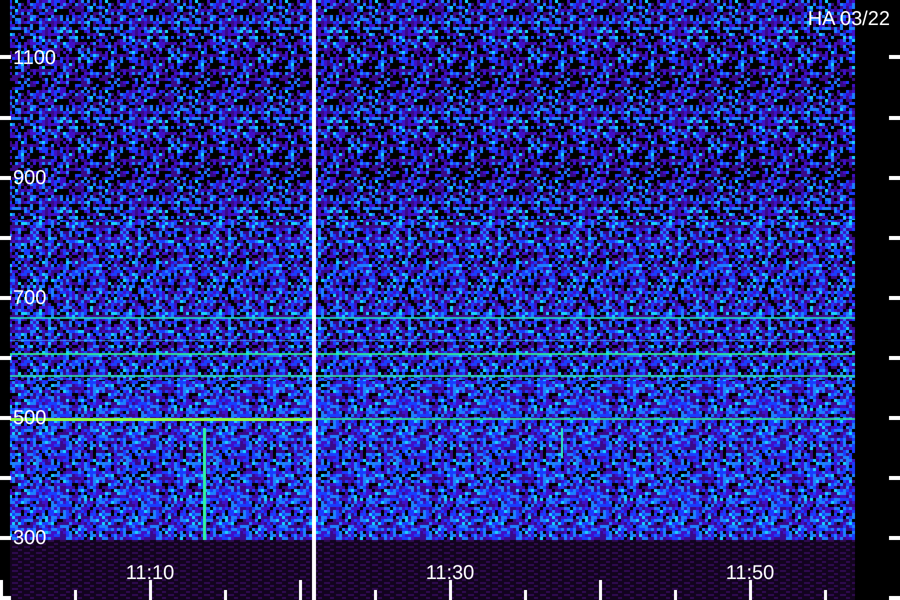 The height and width of the screenshot is (600, 900). What do you see at coordinates (29, 418) in the screenshot?
I see `axis-label: 500` at bounding box center [29, 418].